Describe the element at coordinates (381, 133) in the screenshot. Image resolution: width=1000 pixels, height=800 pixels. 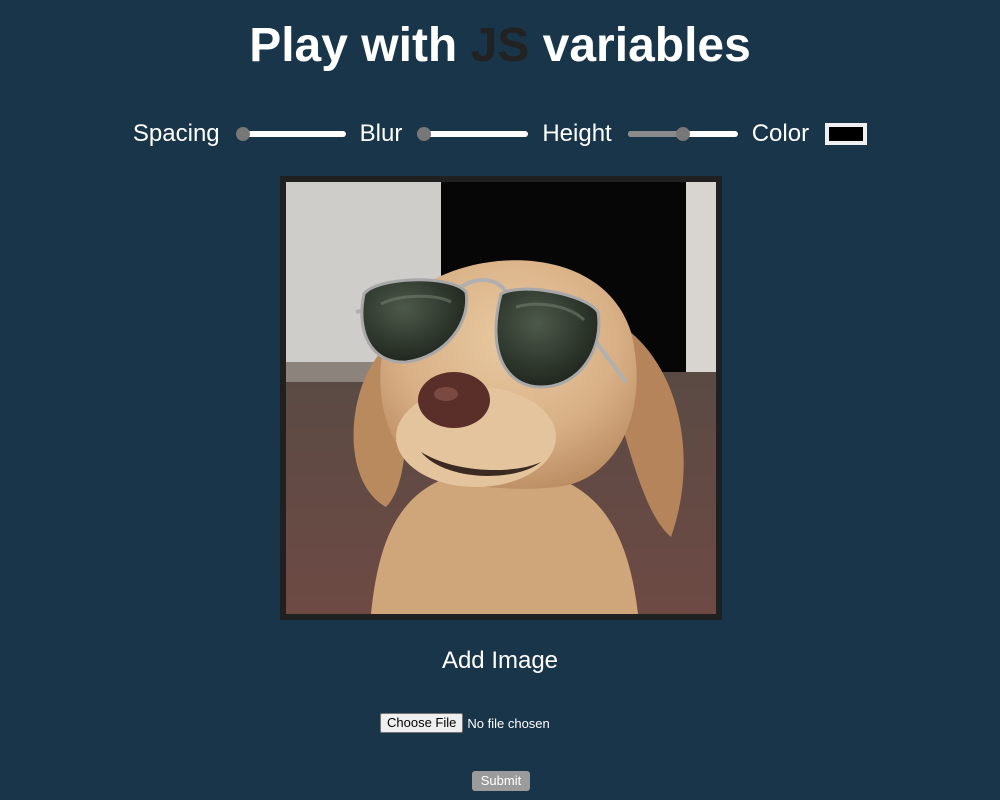
I see `blur-label: Blur` at that location.